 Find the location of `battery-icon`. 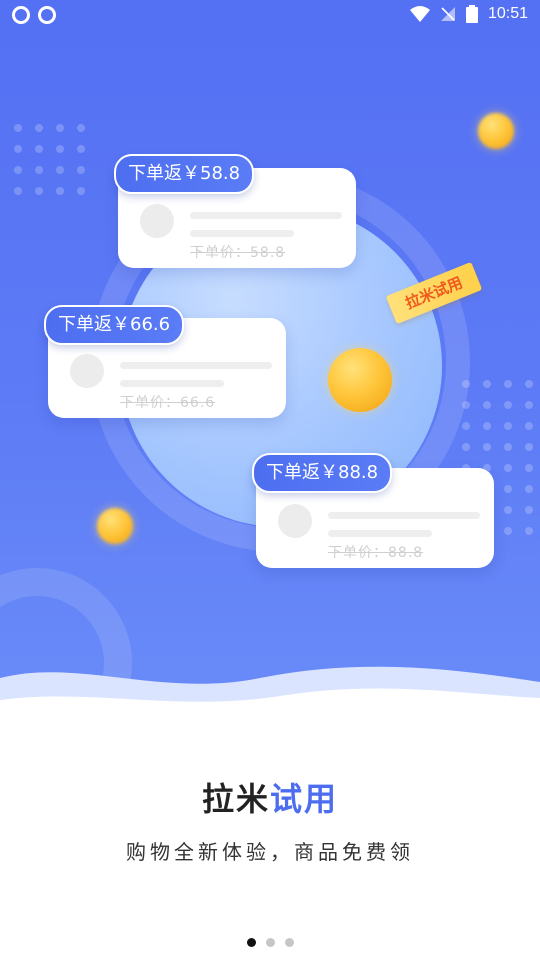

battery-icon is located at coordinates (471, 14).